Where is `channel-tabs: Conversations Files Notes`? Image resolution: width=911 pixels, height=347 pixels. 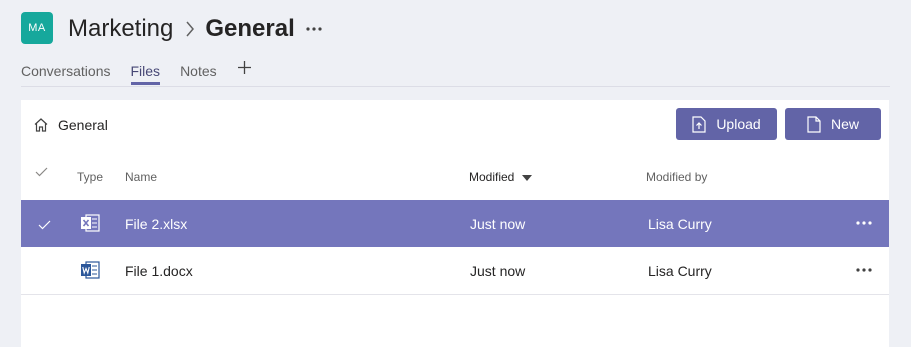
channel-tabs: Conversations Files Notes is located at coordinates (136, 72).